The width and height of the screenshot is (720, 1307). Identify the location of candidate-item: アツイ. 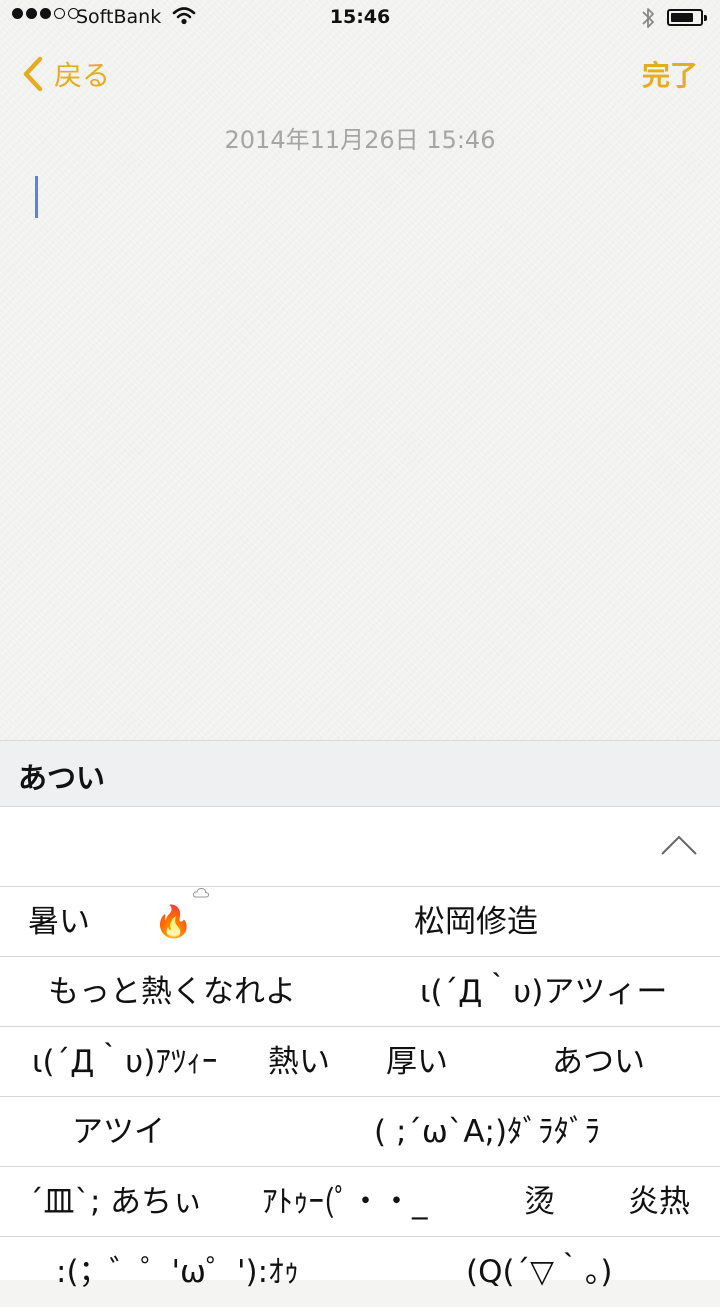
(118, 1131).